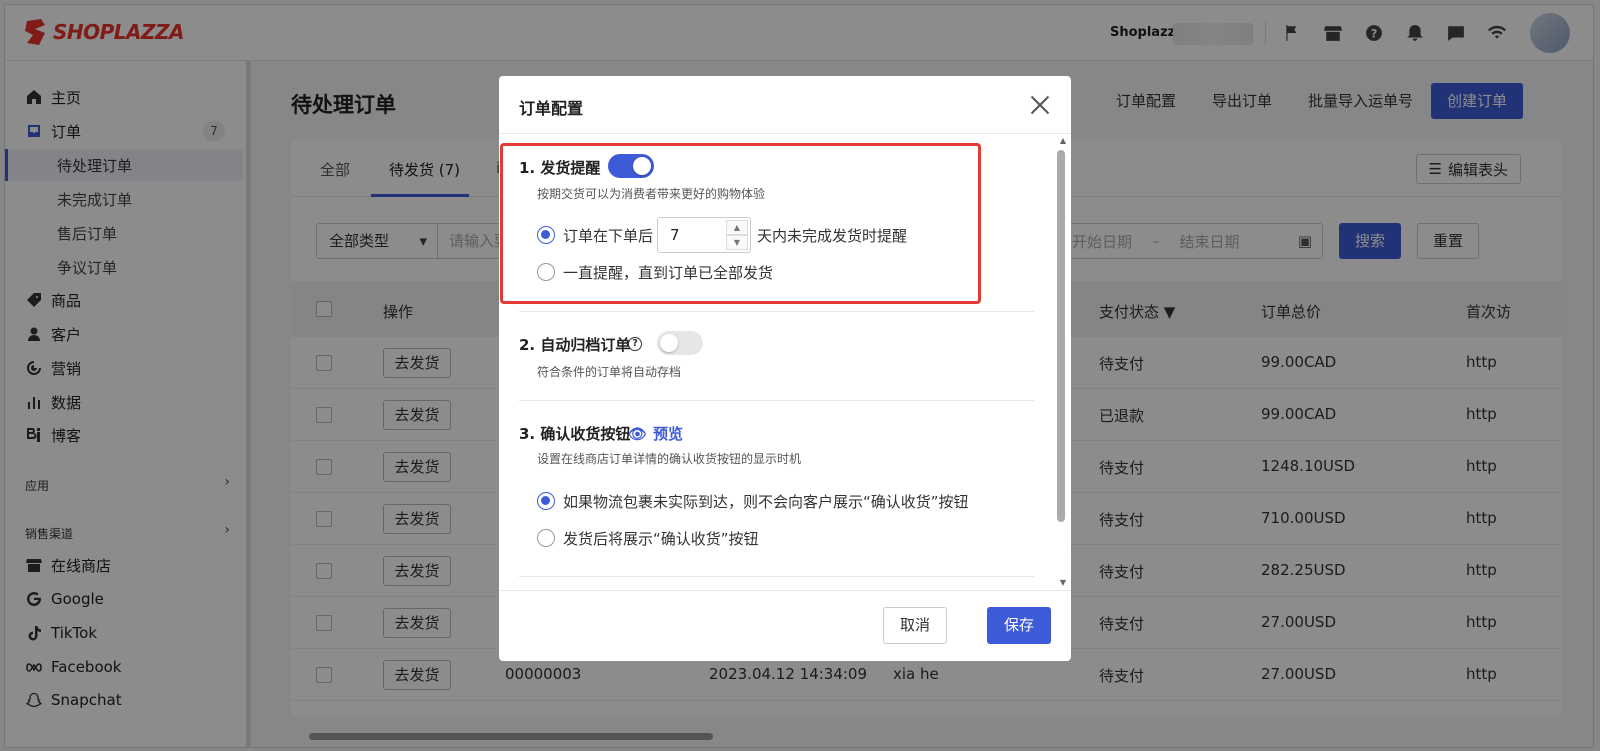 This screenshot has width=1600, height=751. I want to click on reminder-after-days-prefix: 订单在下单后, so click(608, 236).